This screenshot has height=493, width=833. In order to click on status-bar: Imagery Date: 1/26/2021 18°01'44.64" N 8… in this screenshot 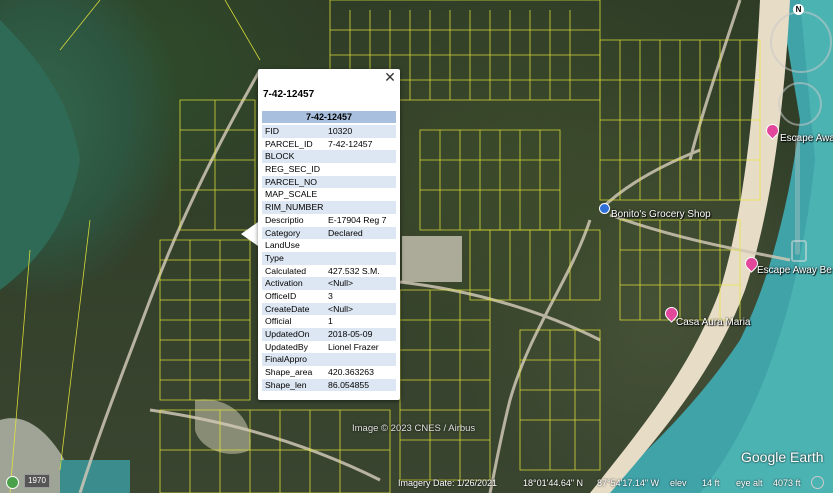, I will do `click(416, 483)`.